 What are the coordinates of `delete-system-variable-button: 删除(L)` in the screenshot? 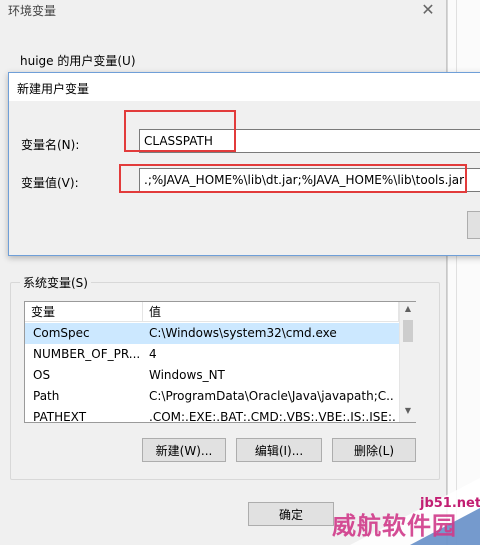 It's located at (374, 450).